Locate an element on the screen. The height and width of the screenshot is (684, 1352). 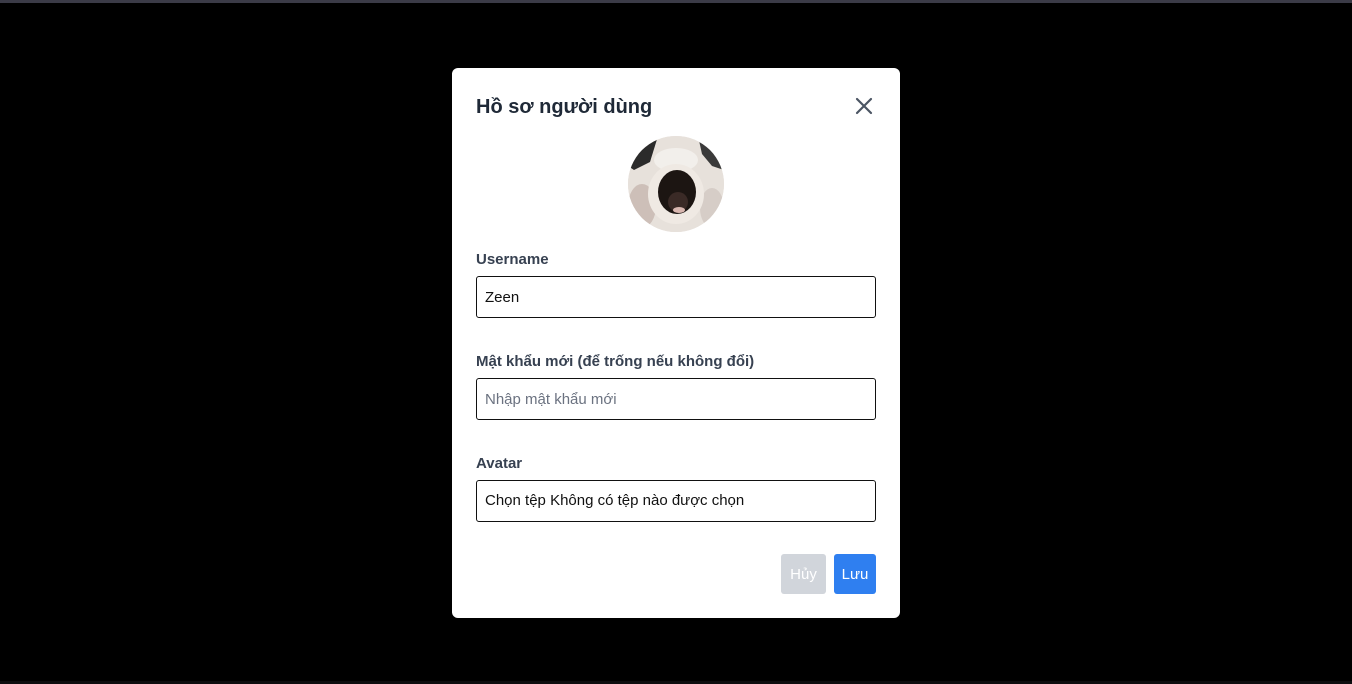
choose-file-button: Chọn tệp is located at coordinates (515, 500).